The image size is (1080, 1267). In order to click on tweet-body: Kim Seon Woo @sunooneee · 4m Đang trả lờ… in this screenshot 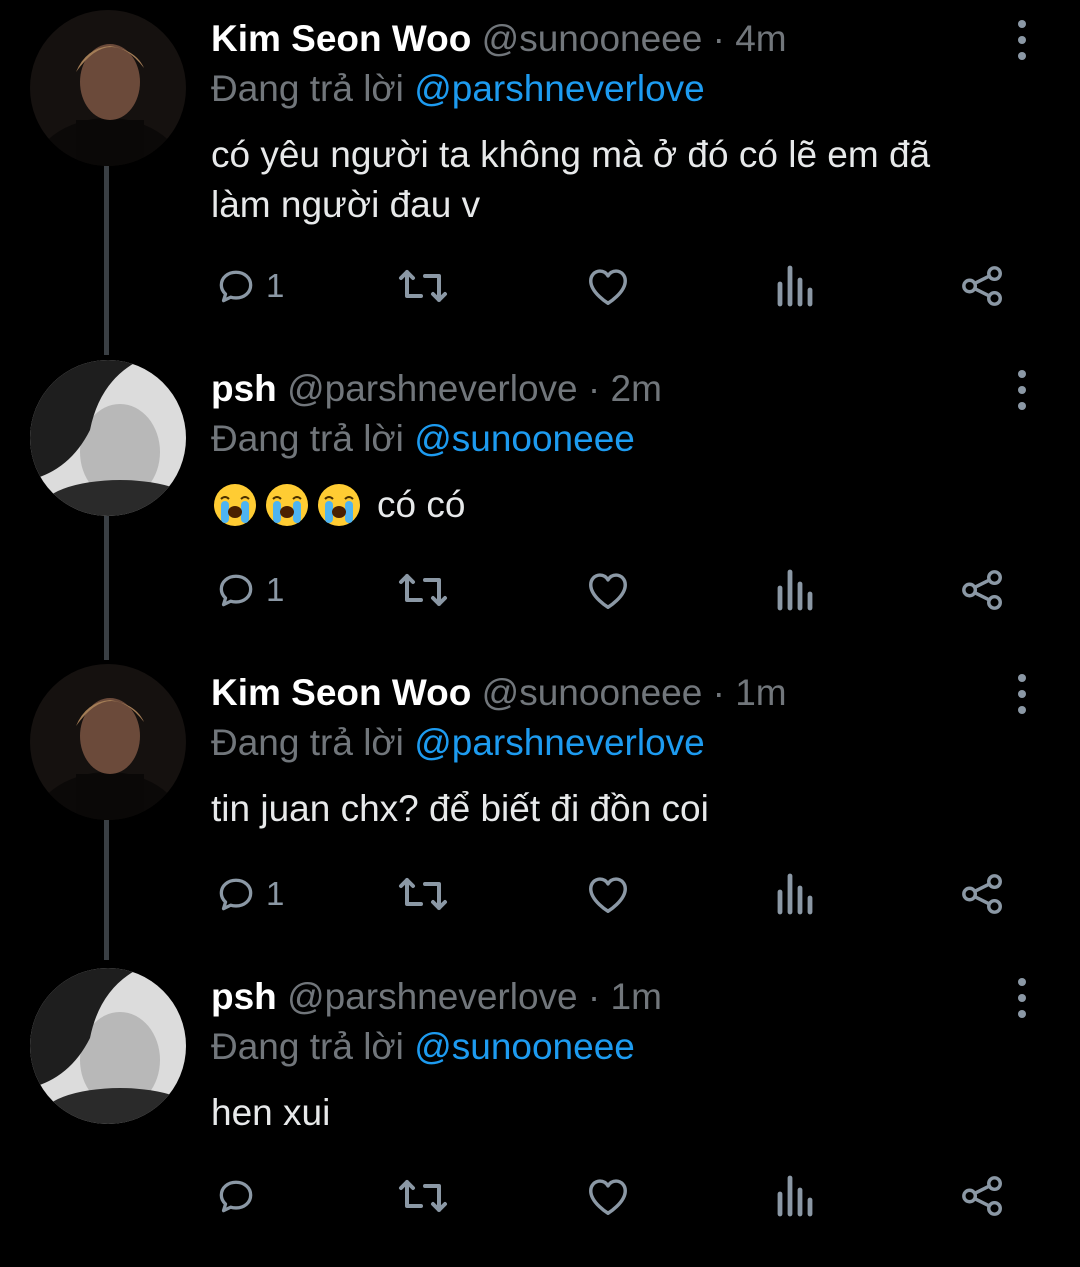, I will do `click(605, 122)`.